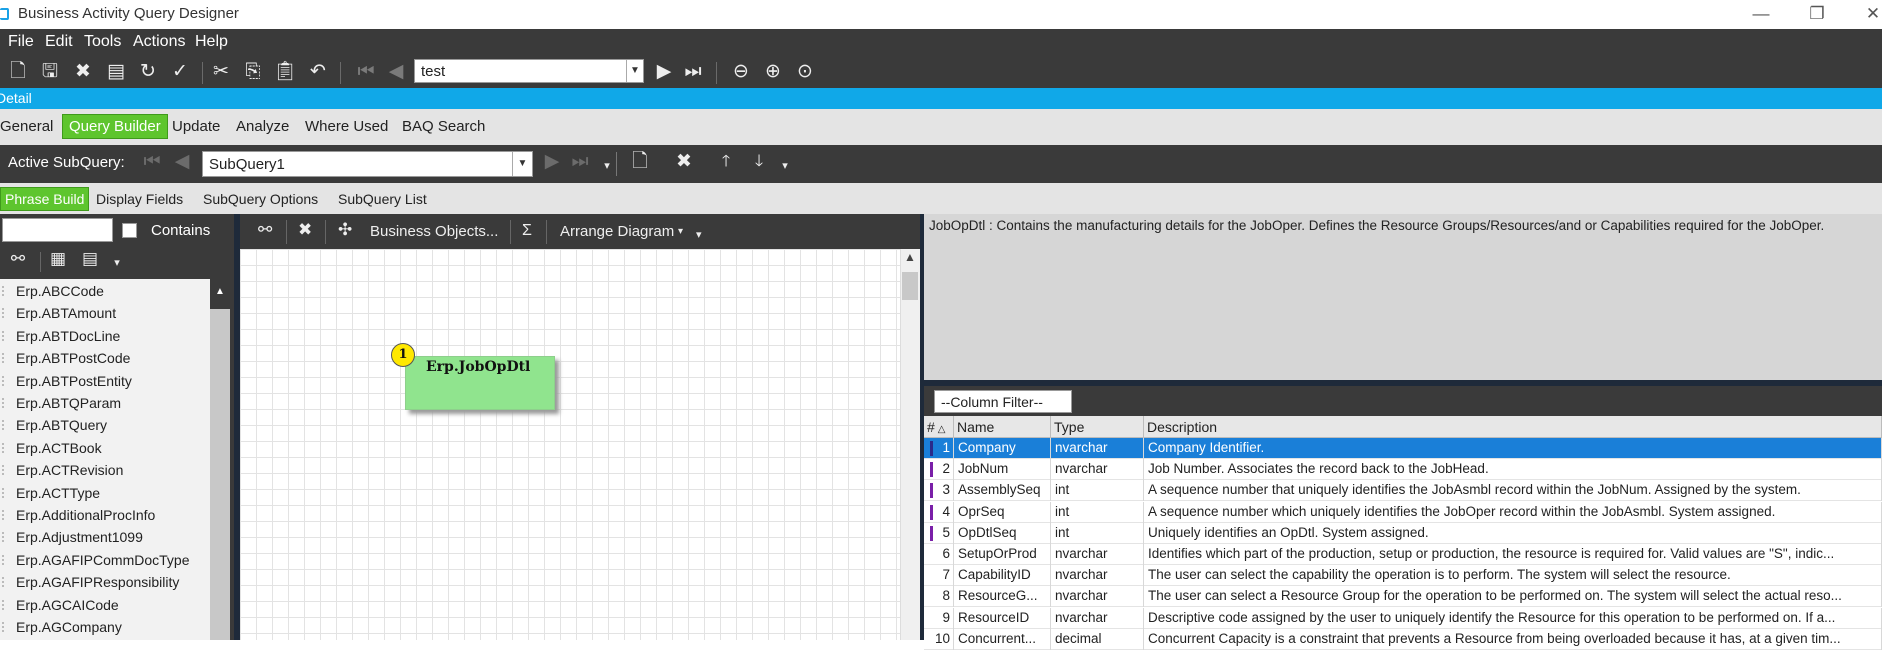  What do you see at coordinates (45, 199) in the screenshot?
I see `tab-phrase-build: Phrase Build` at bounding box center [45, 199].